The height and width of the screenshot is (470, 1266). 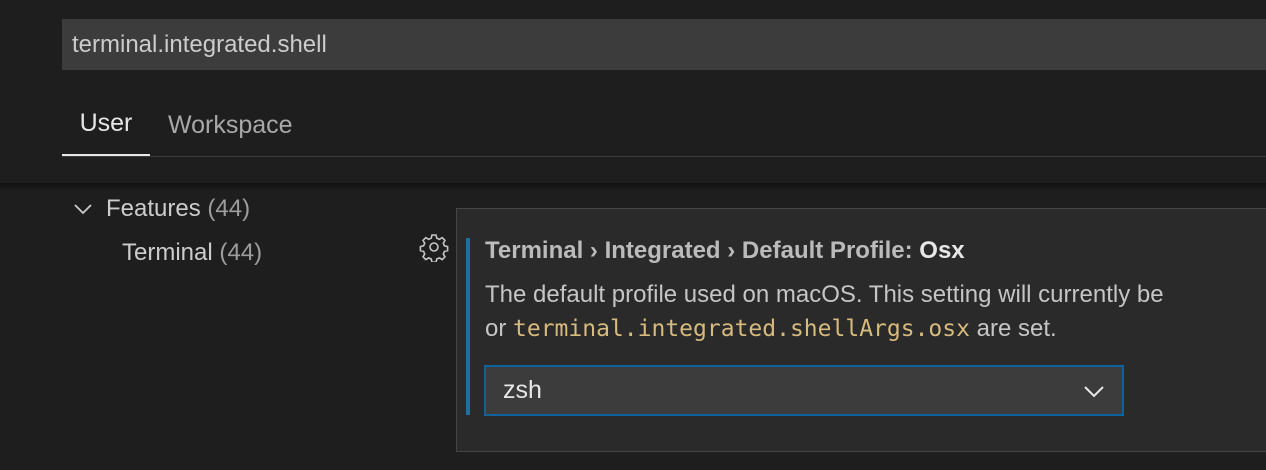 What do you see at coordinates (942, 250) in the screenshot?
I see `setting-title-key: Osx` at bounding box center [942, 250].